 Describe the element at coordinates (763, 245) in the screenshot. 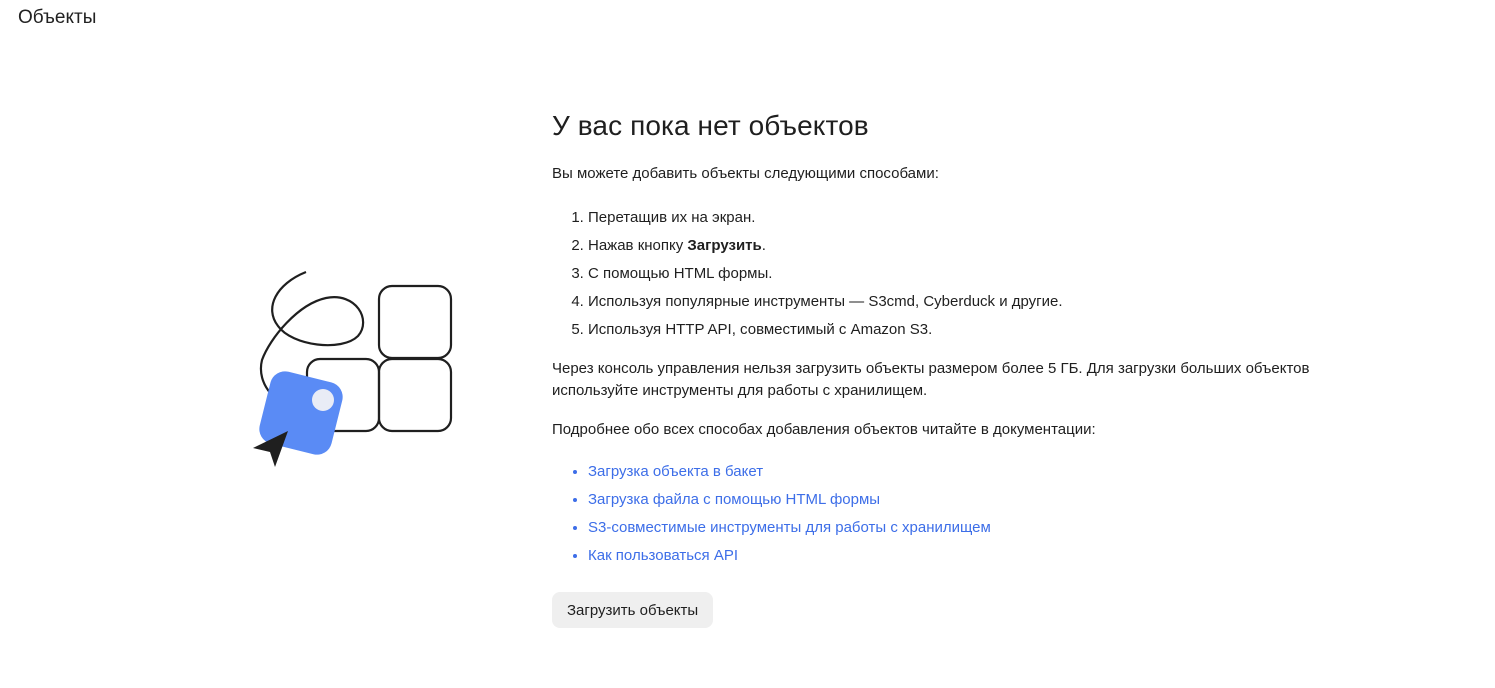

I see `method-text: .` at that location.